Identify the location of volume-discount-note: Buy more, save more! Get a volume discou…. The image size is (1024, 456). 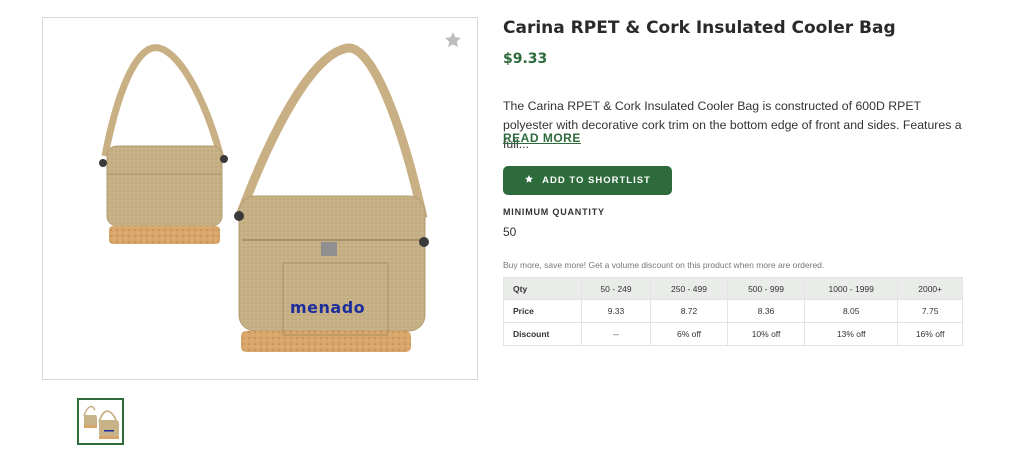
(664, 265).